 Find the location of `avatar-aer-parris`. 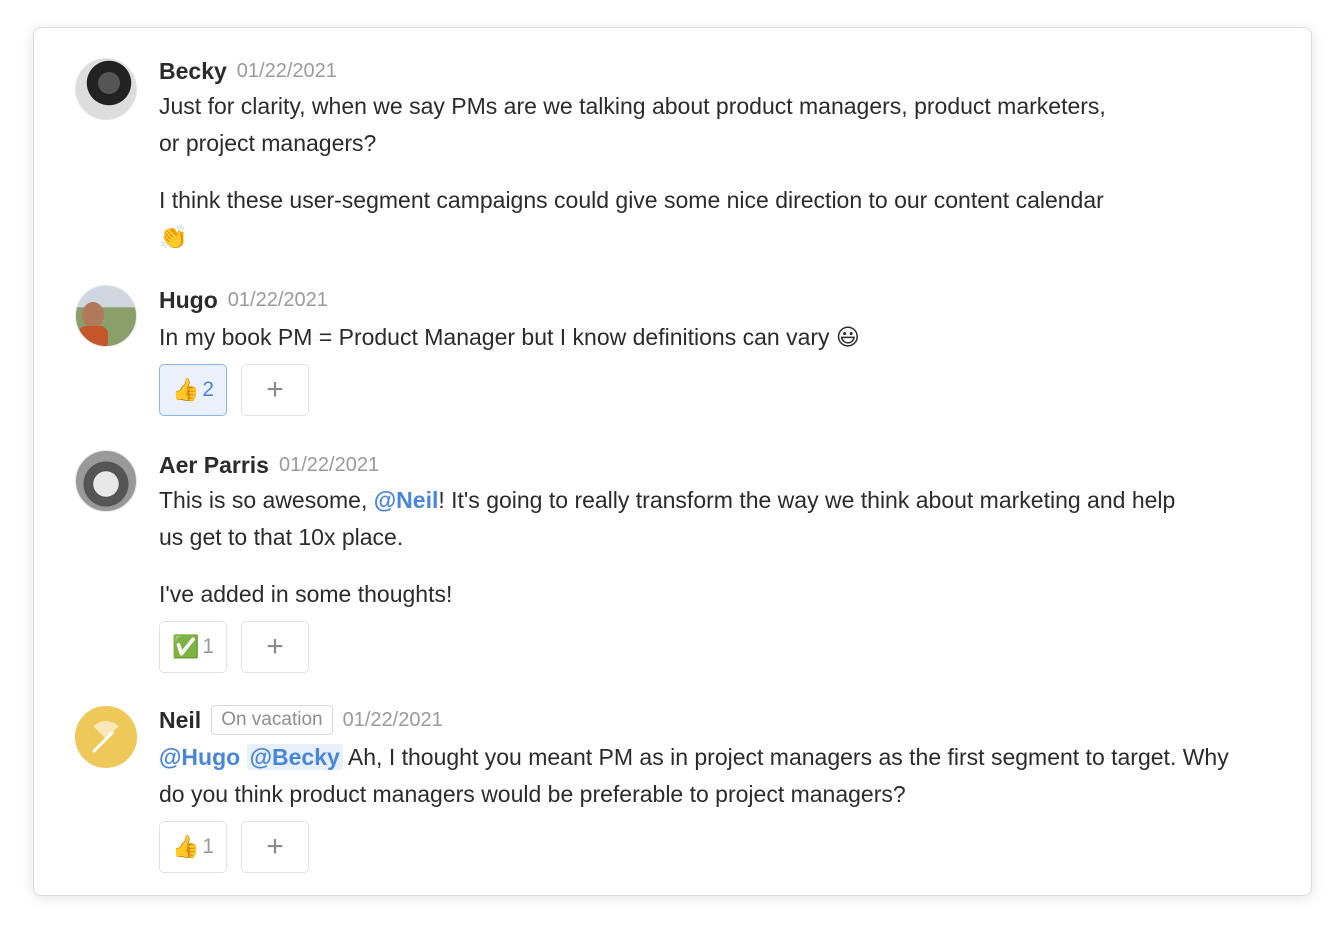

avatar-aer-parris is located at coordinates (106, 481).